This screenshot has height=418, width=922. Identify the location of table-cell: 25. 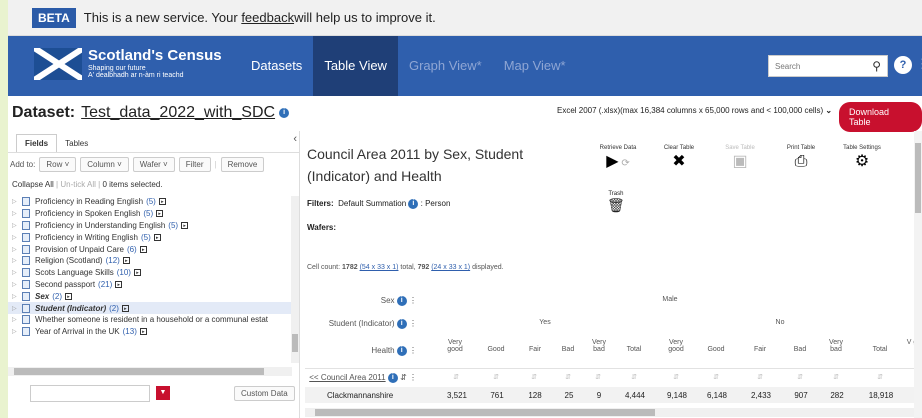
(569, 395).